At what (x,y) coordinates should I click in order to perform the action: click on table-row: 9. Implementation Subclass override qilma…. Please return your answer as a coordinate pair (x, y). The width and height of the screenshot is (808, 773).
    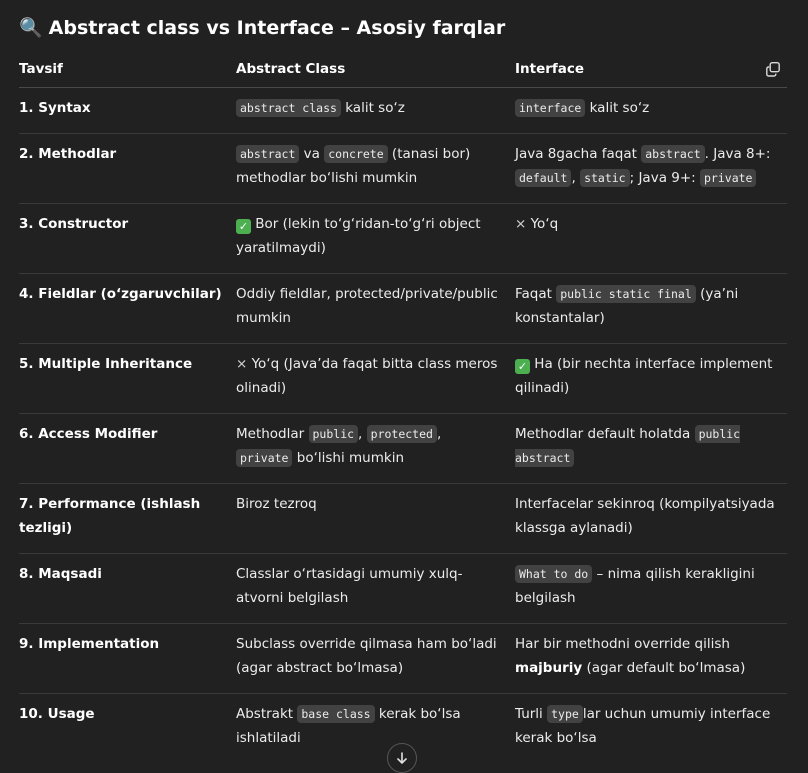
    Looking at the image, I should click on (403, 659).